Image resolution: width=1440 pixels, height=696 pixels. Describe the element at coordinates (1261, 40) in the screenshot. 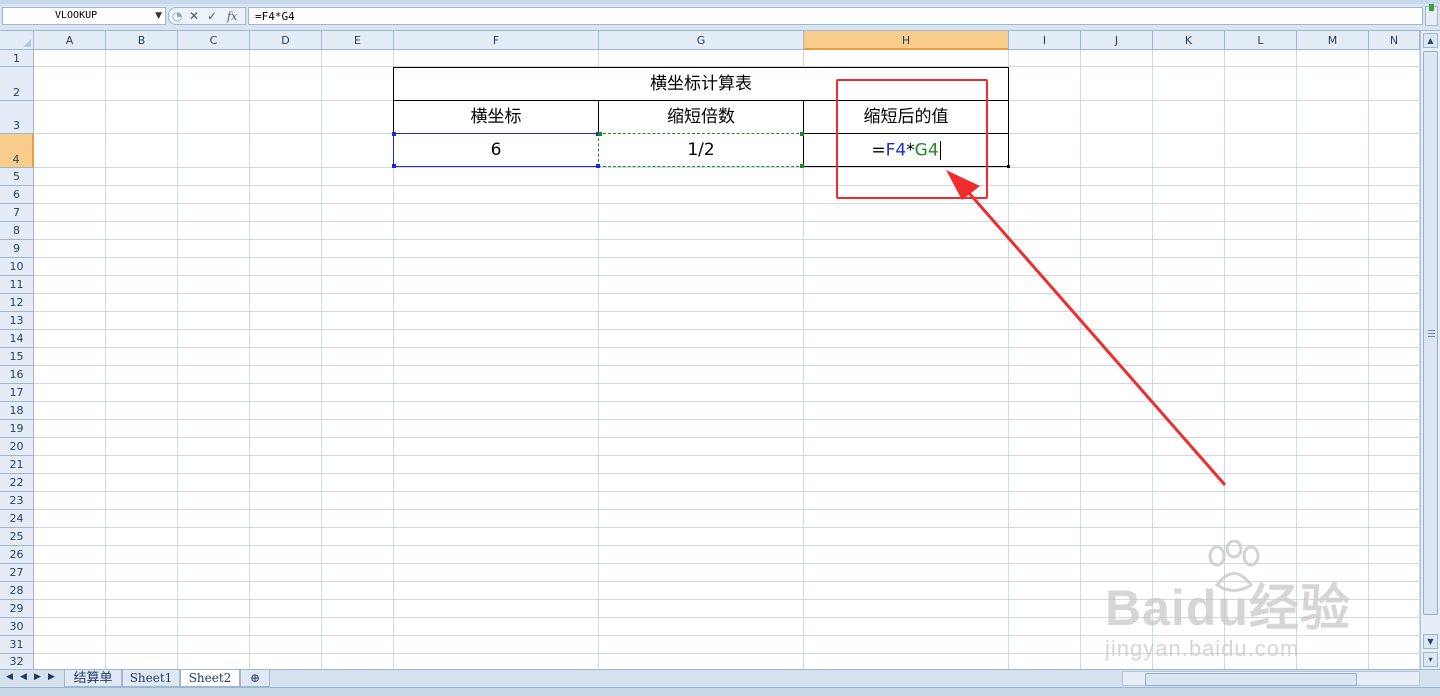

I see `column-header-l: L` at that location.